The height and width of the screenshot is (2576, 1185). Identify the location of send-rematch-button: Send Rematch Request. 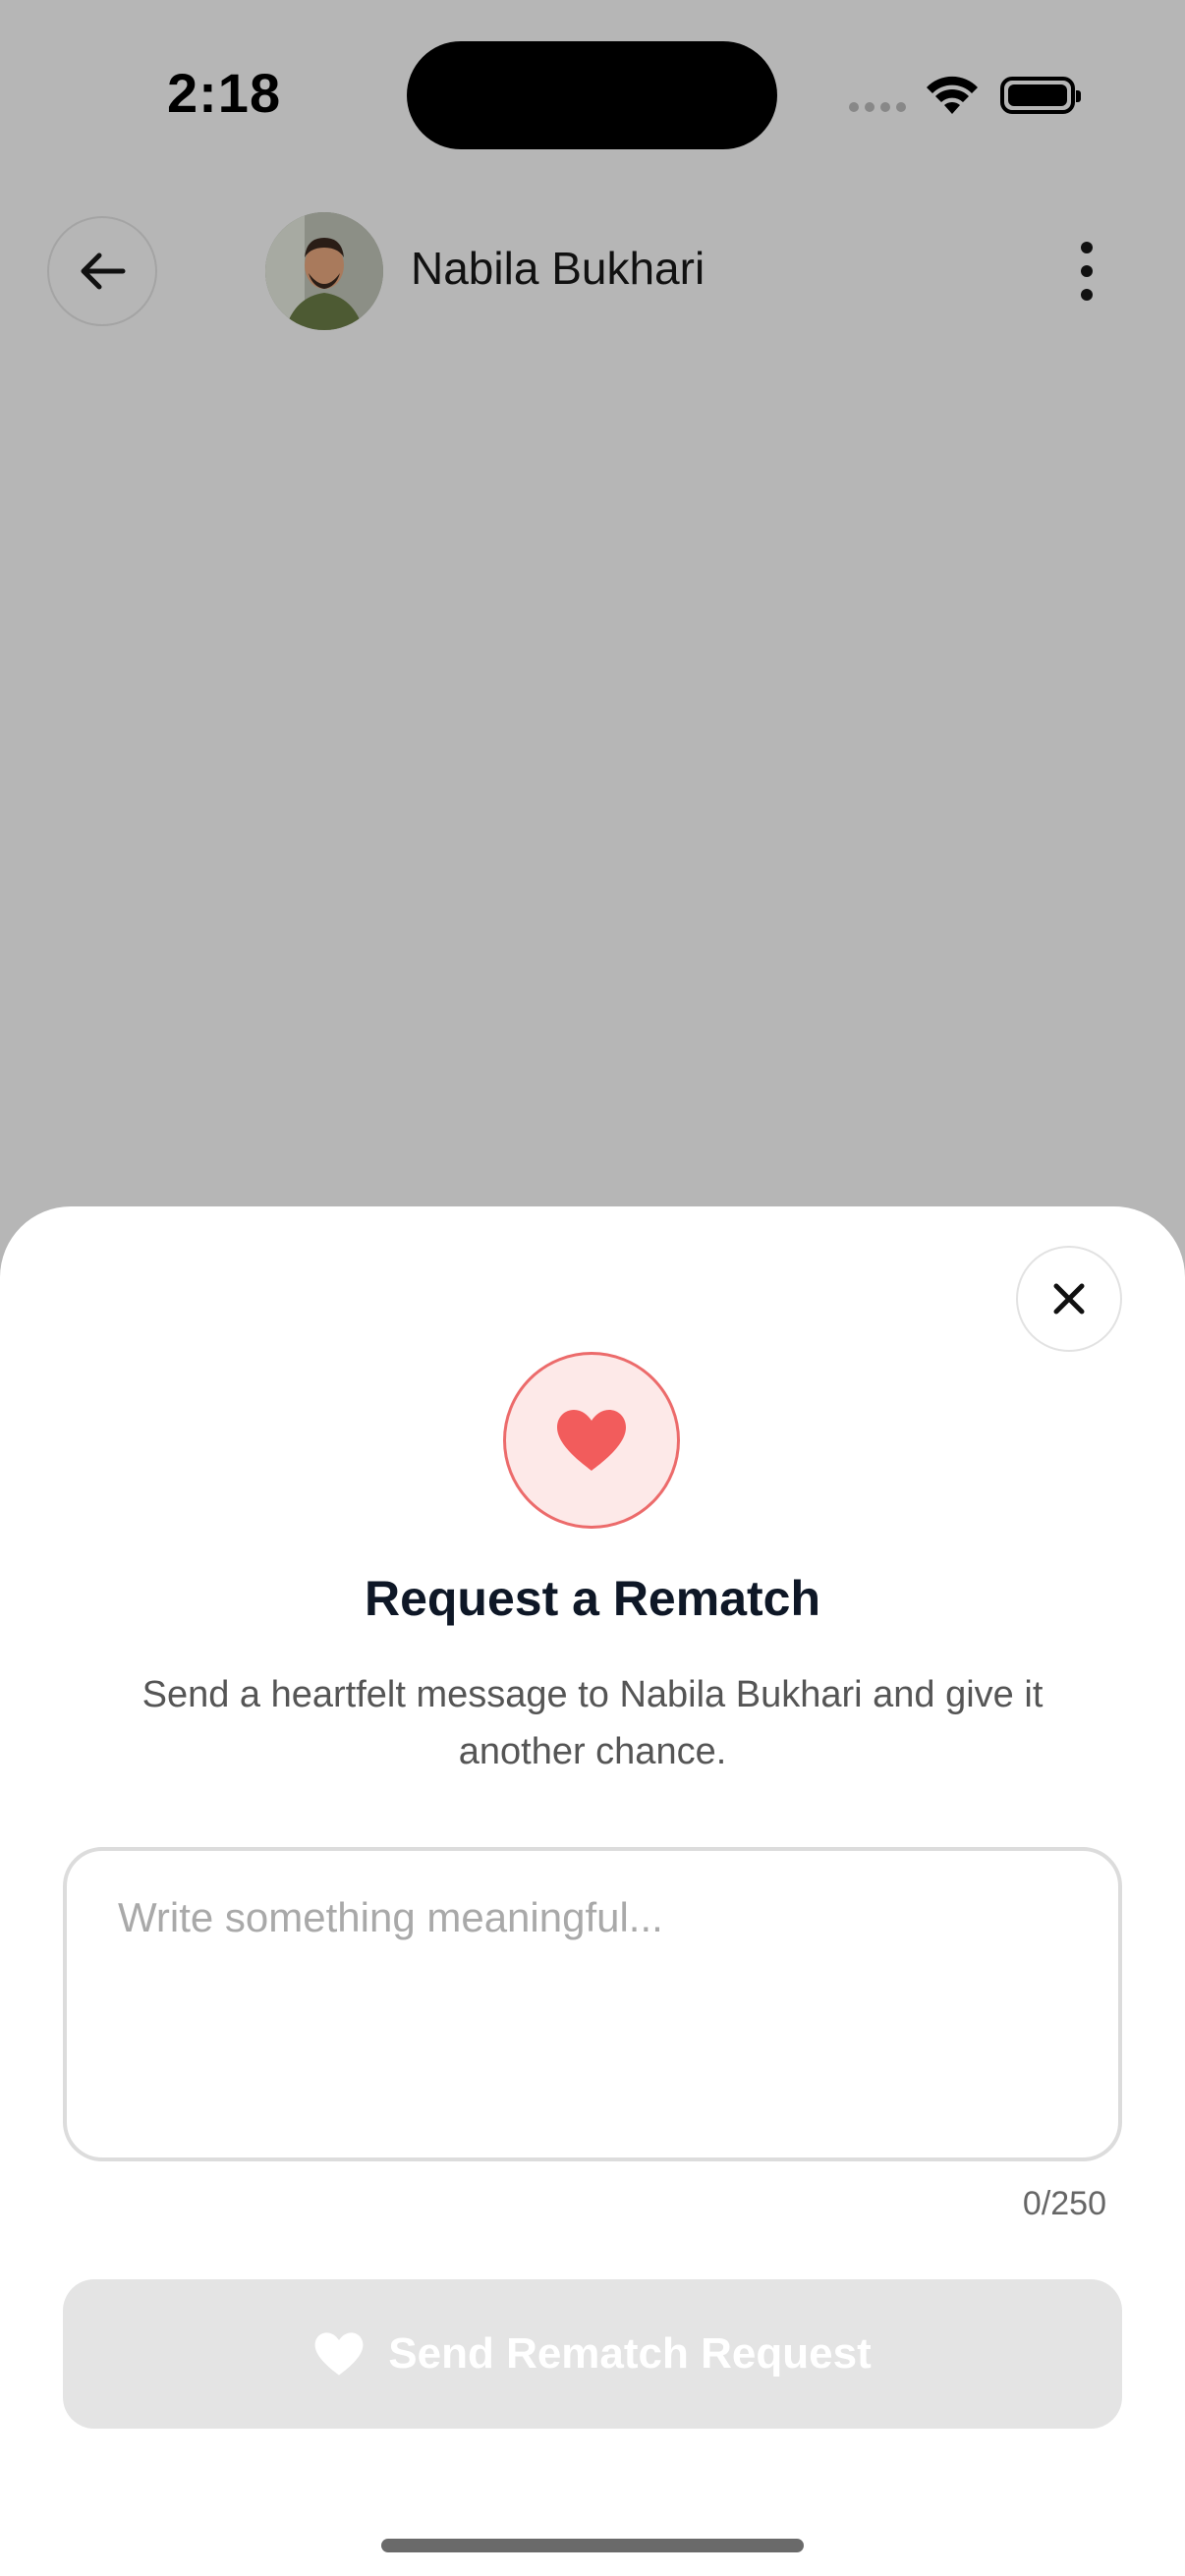
(592, 2354).